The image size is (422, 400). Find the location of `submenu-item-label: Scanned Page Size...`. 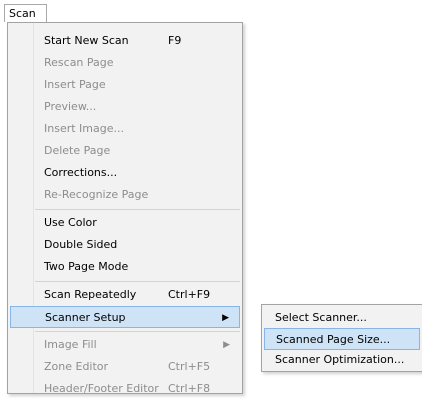

submenu-item-label: Scanned Page Size... is located at coordinates (333, 339).